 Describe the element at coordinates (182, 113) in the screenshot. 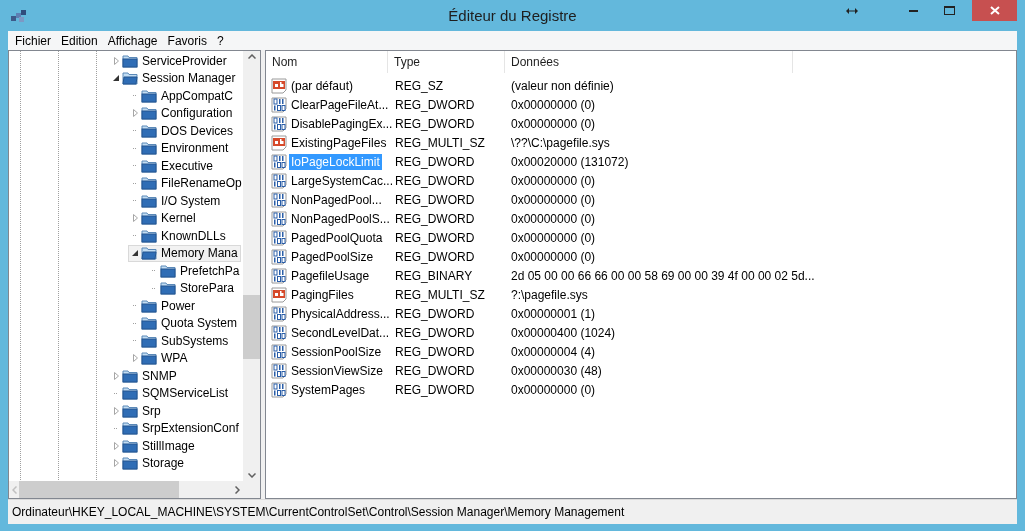

I see `tree-item: Configuration` at that location.